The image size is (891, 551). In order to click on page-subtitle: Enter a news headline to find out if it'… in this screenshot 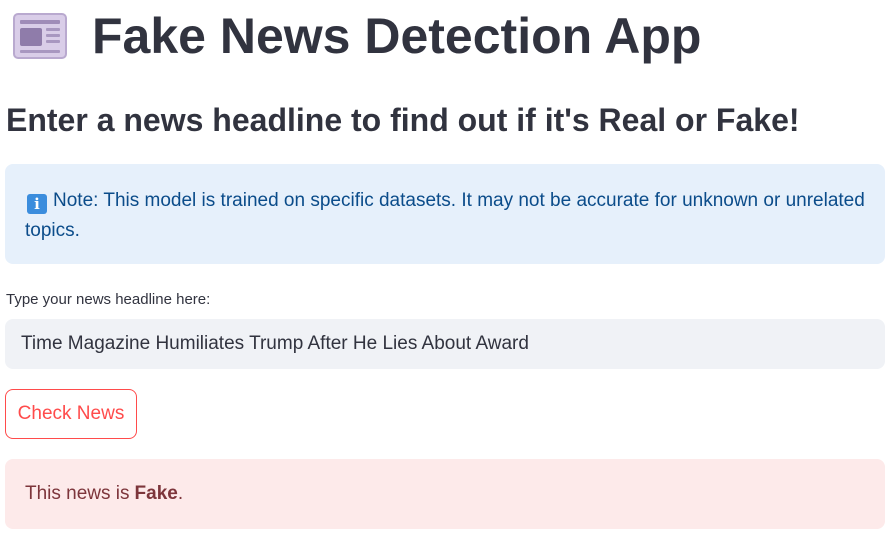, I will do `click(403, 120)`.